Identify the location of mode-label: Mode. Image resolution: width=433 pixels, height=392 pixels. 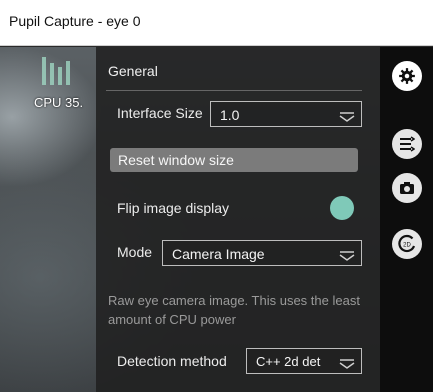
(135, 252).